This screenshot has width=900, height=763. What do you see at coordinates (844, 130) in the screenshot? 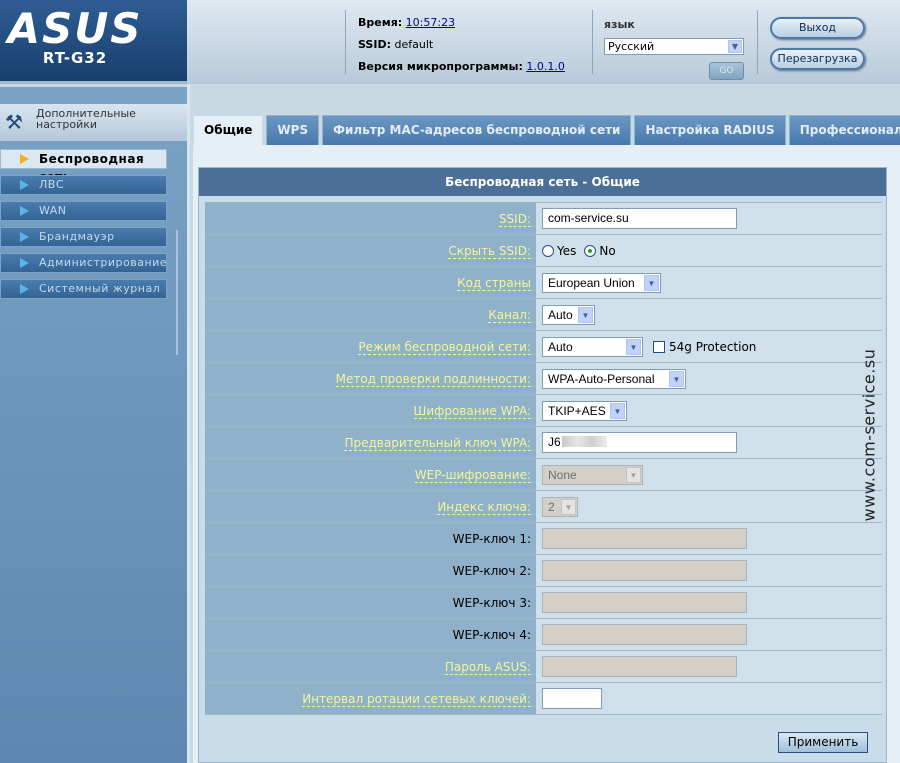
I see `tab-professional: Профессионально` at bounding box center [844, 130].